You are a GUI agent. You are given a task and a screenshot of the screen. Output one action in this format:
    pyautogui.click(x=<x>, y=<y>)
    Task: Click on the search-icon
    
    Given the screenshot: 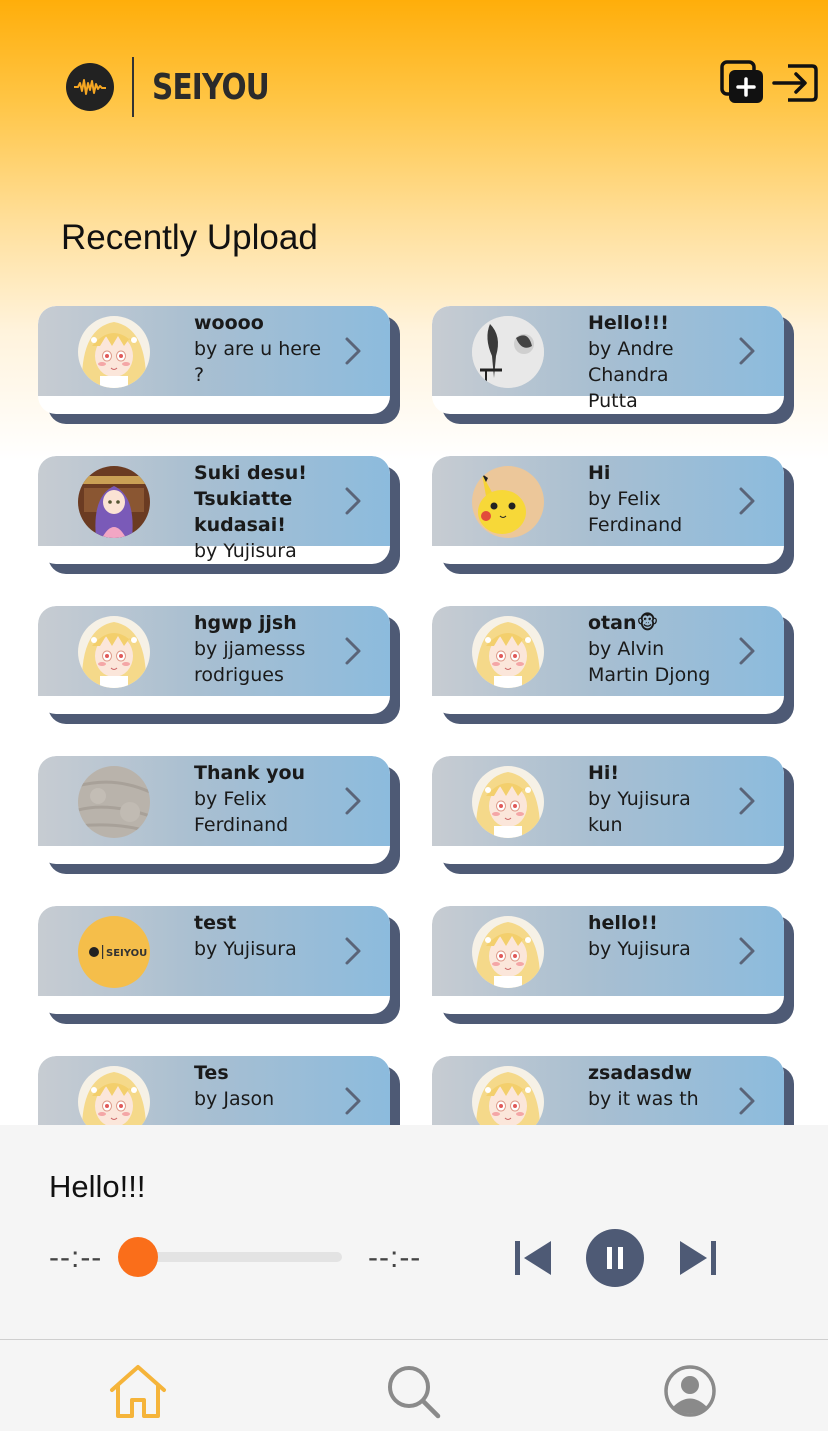 What is the action you would take?
    pyautogui.click(x=414, y=1392)
    